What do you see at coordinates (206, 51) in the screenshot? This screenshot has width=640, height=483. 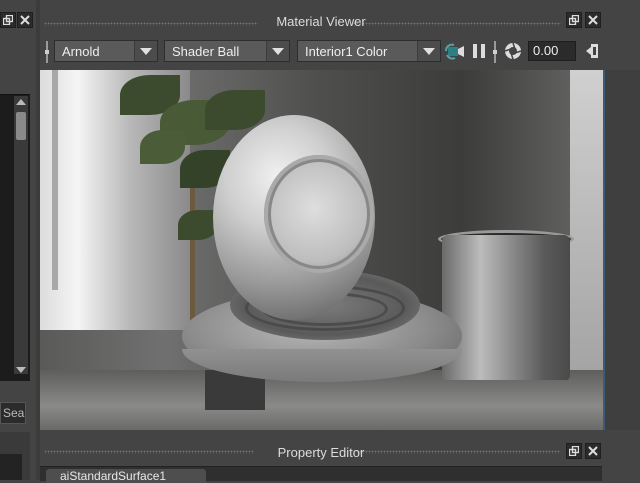 I see `geometry-value: Shader Ball` at bounding box center [206, 51].